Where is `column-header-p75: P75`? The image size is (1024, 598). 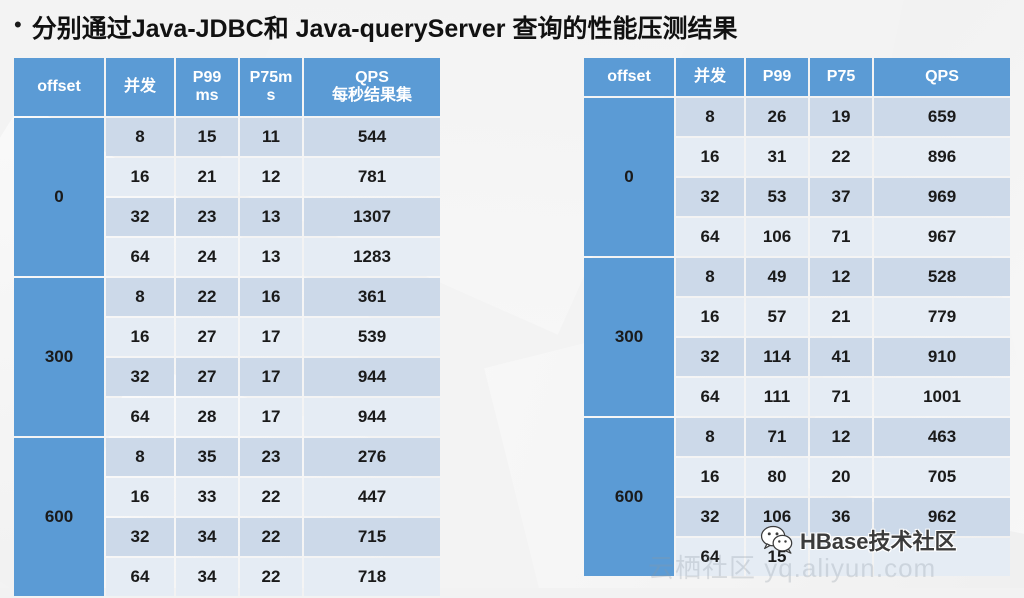
column-header-p75: P75 is located at coordinates (841, 77).